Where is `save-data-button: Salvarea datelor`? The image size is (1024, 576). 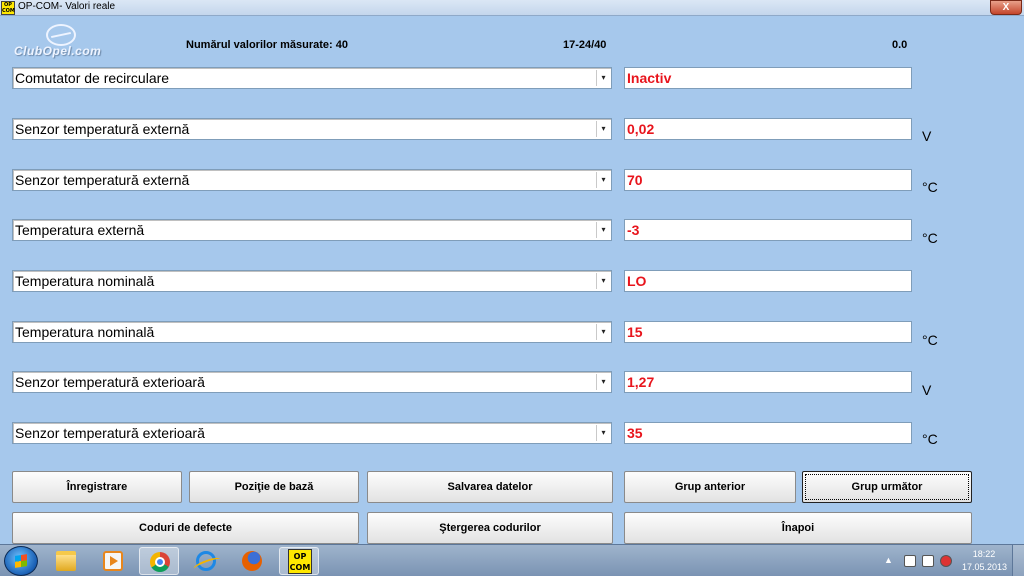
save-data-button: Salvarea datelor is located at coordinates (490, 487).